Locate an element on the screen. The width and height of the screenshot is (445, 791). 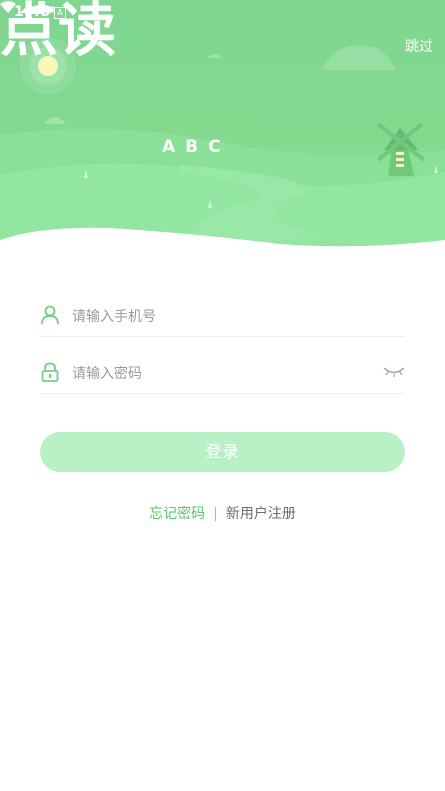
password-field is located at coordinates (222, 373).